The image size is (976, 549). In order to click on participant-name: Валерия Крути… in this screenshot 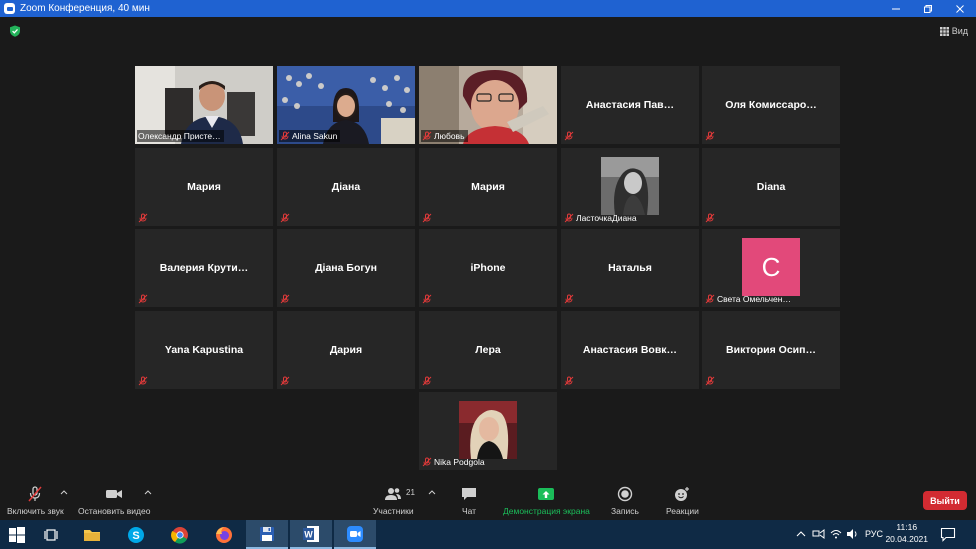, I will do `click(204, 268)`.